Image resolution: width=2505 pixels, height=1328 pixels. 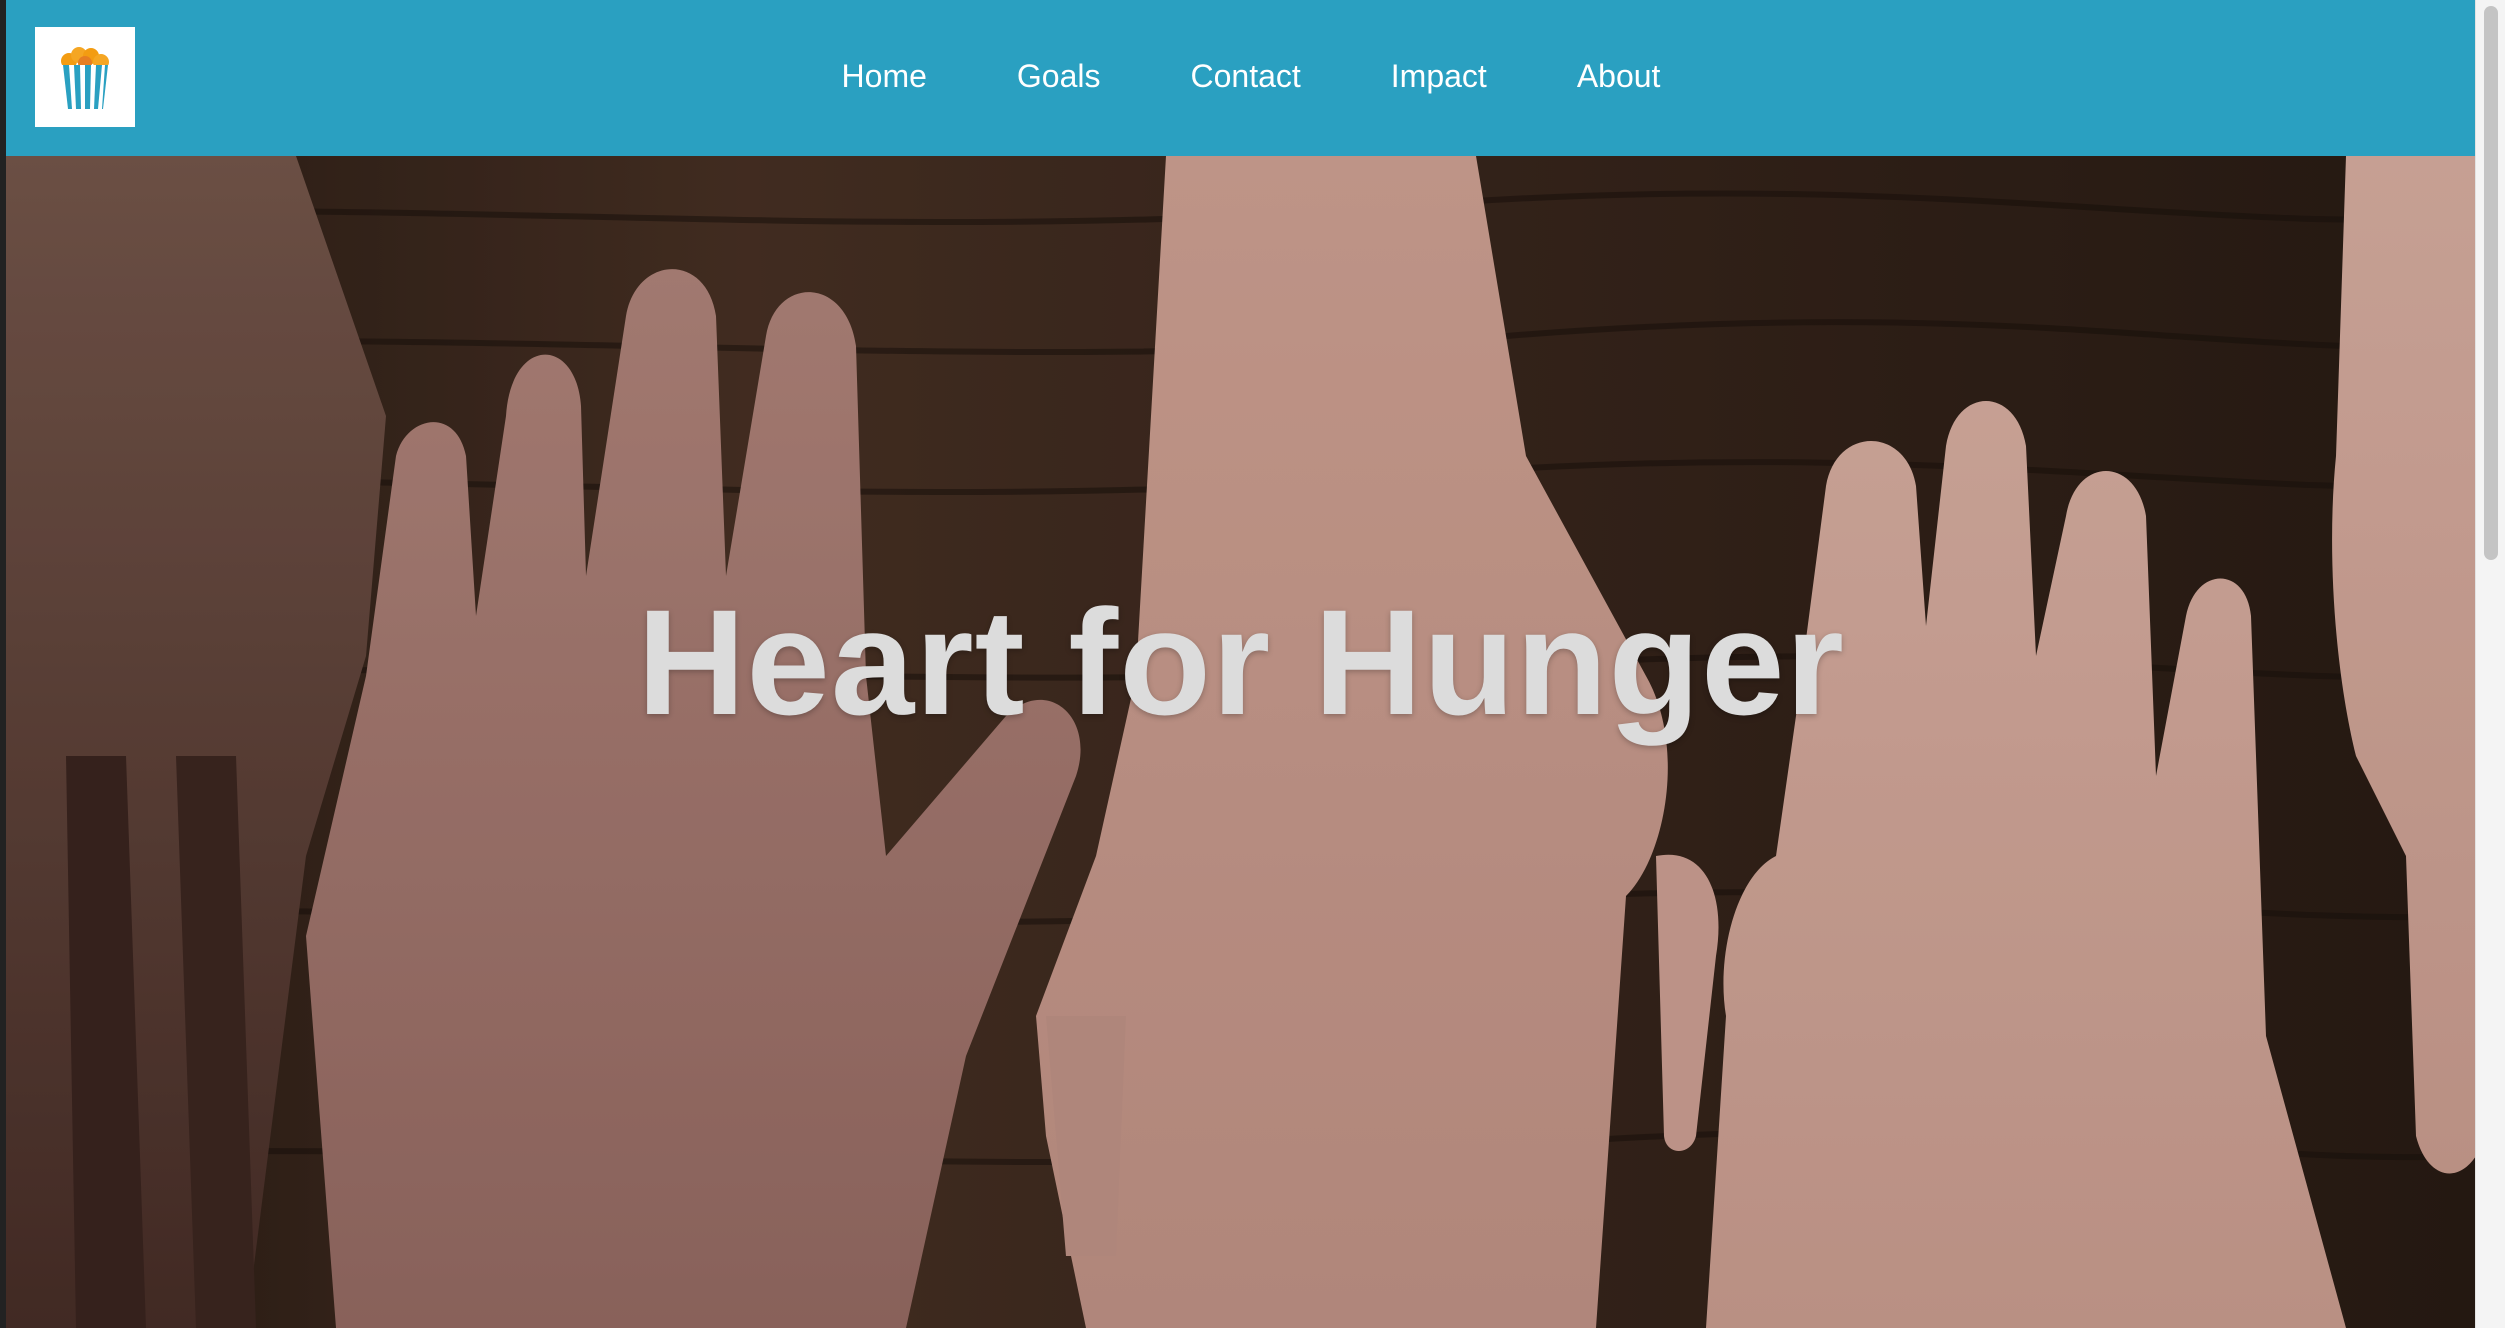 What do you see at coordinates (2491, 283) in the screenshot?
I see `scrollbar-thumb` at bounding box center [2491, 283].